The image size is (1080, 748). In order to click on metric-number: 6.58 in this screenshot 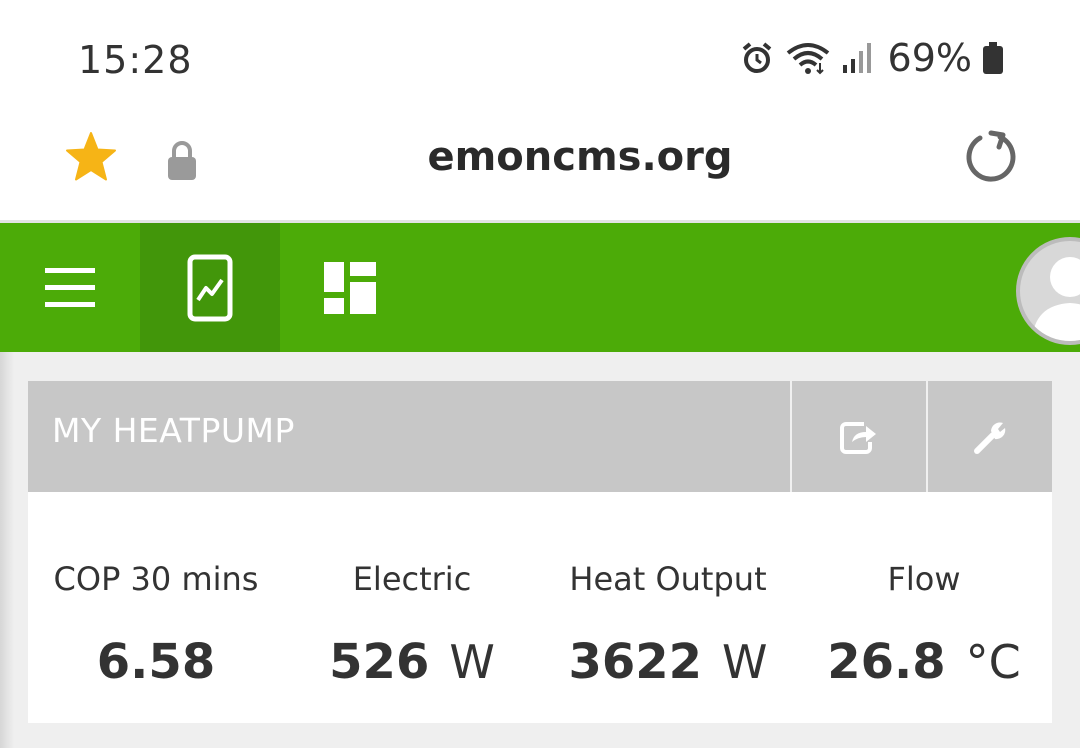, I will do `click(156, 662)`.